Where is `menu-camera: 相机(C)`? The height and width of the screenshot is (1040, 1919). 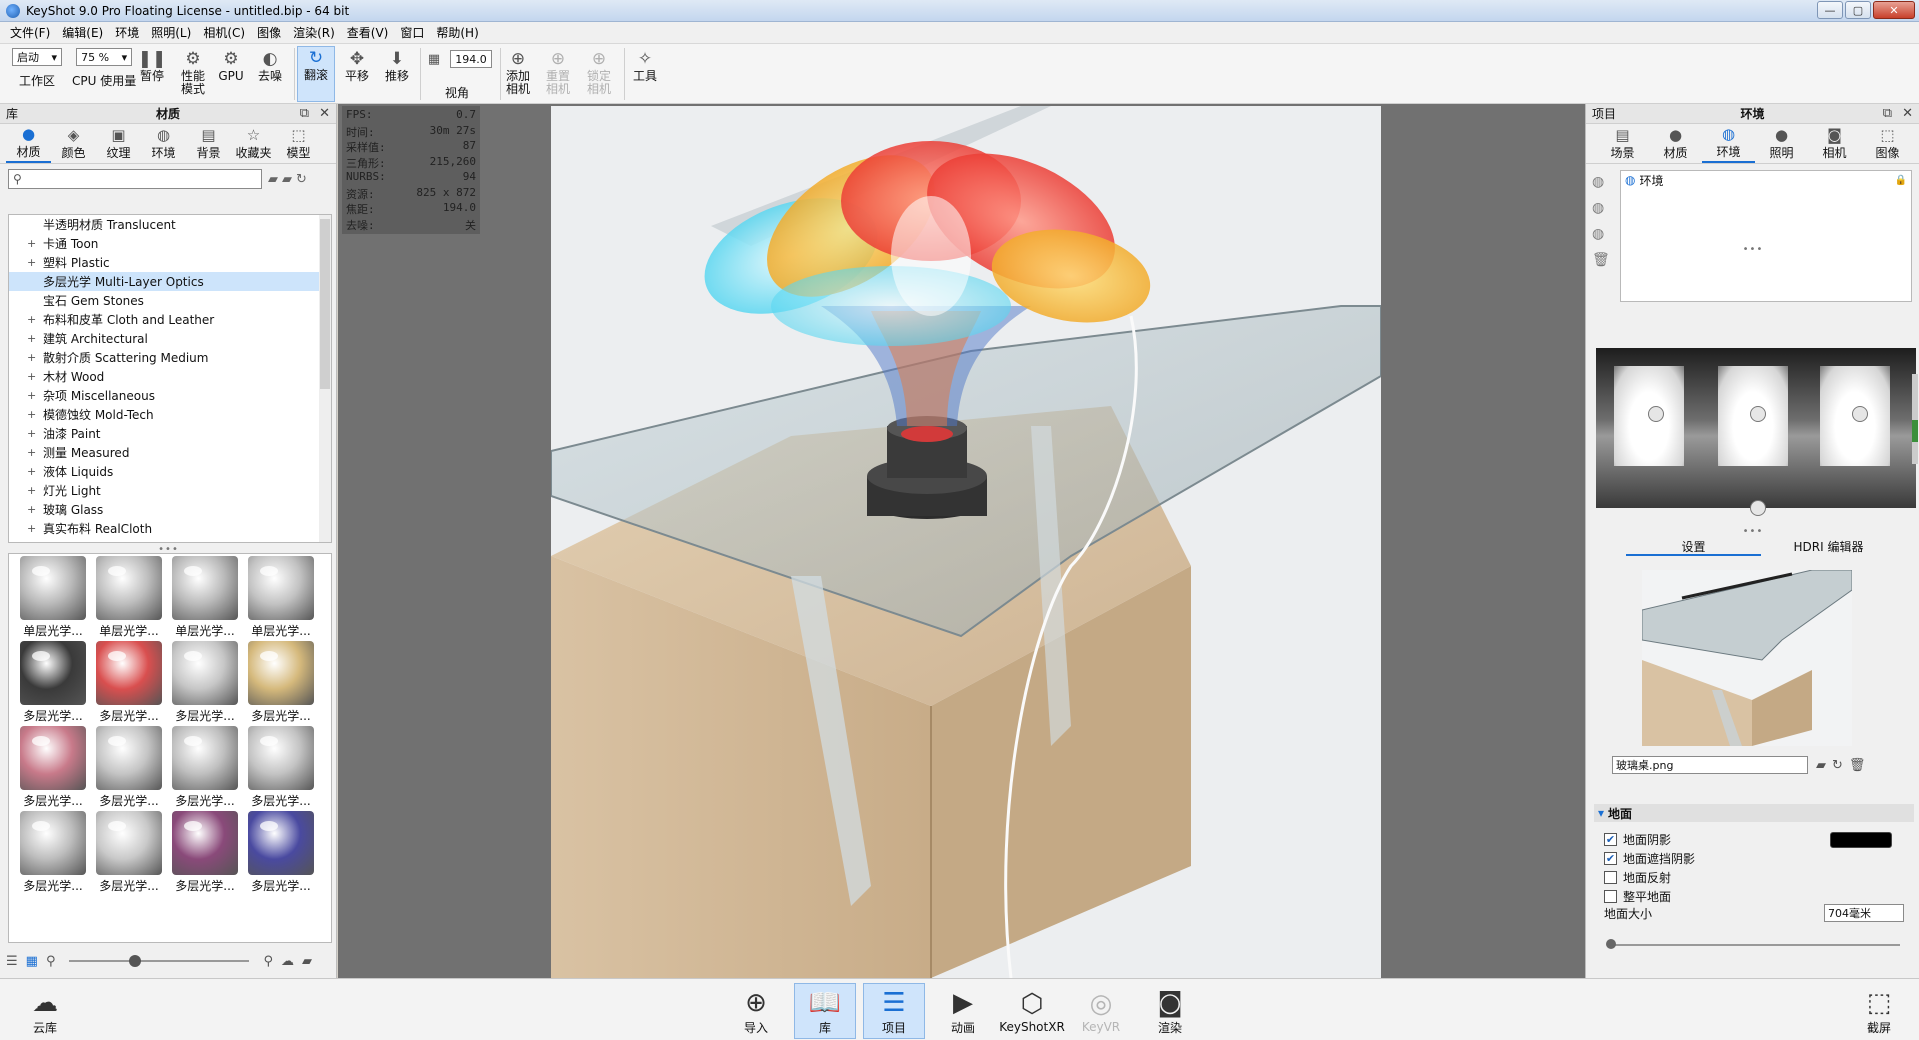
menu-camera: 相机(C) is located at coordinates (224, 32).